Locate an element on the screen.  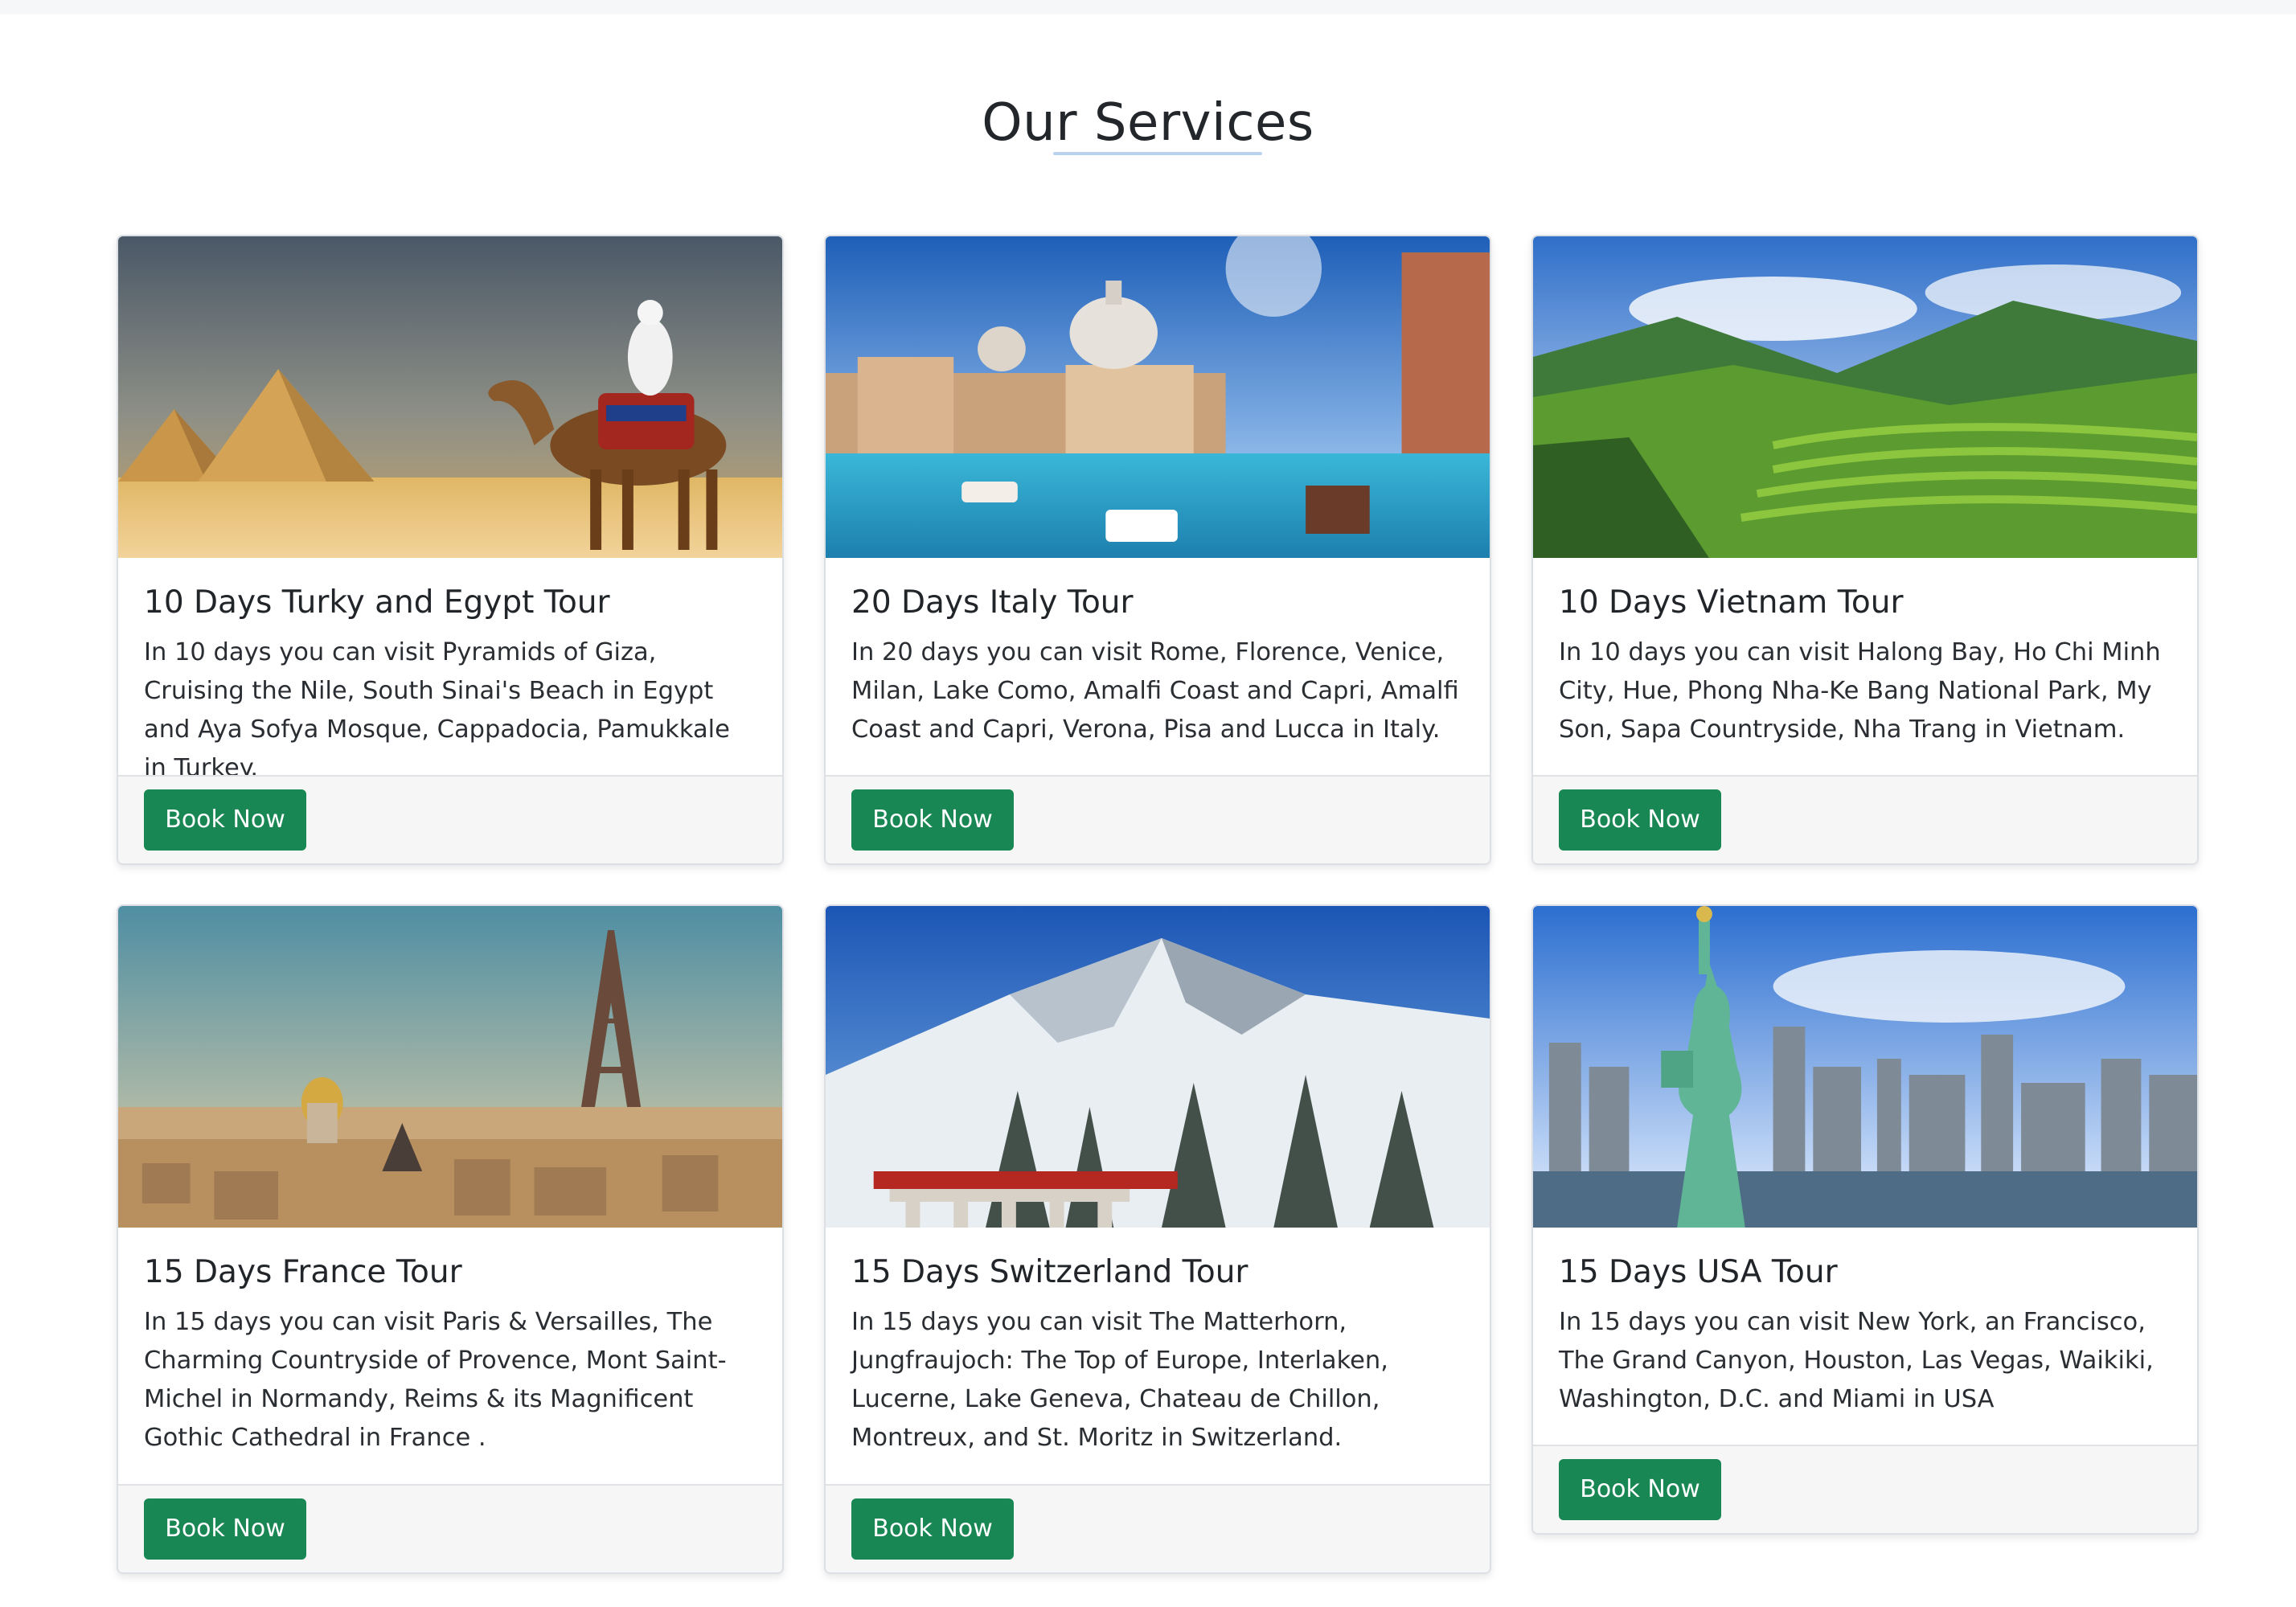
section-header: Our Services is located at coordinates (1148, 123).